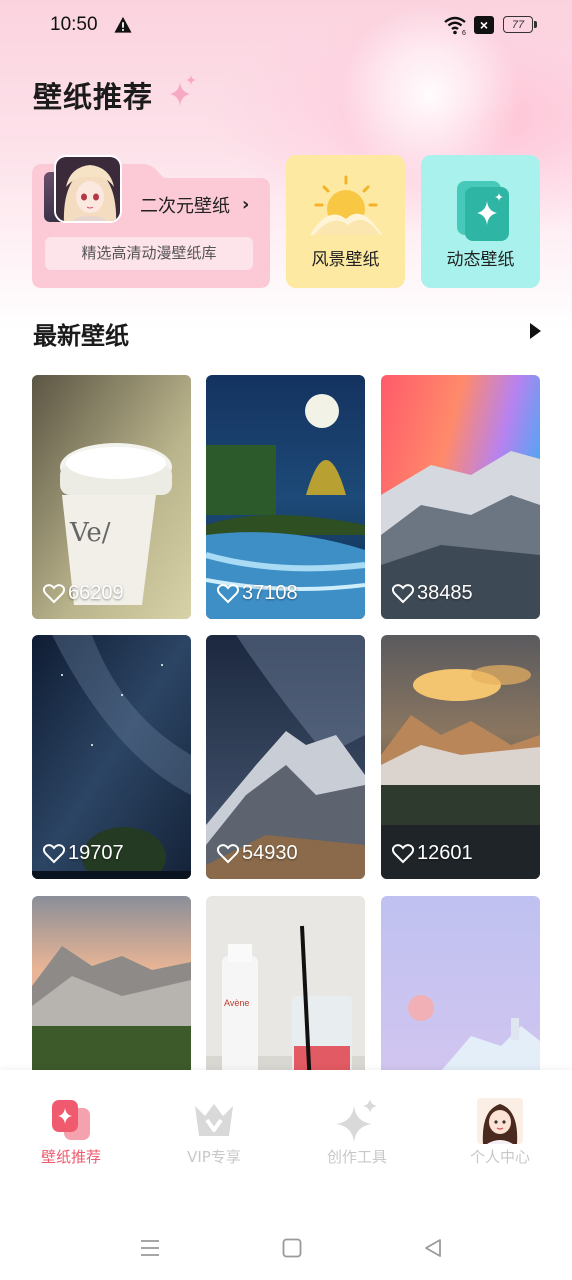 This screenshot has width=572, height=1280. I want to click on chevron-right-icon: ›, so click(246, 204).